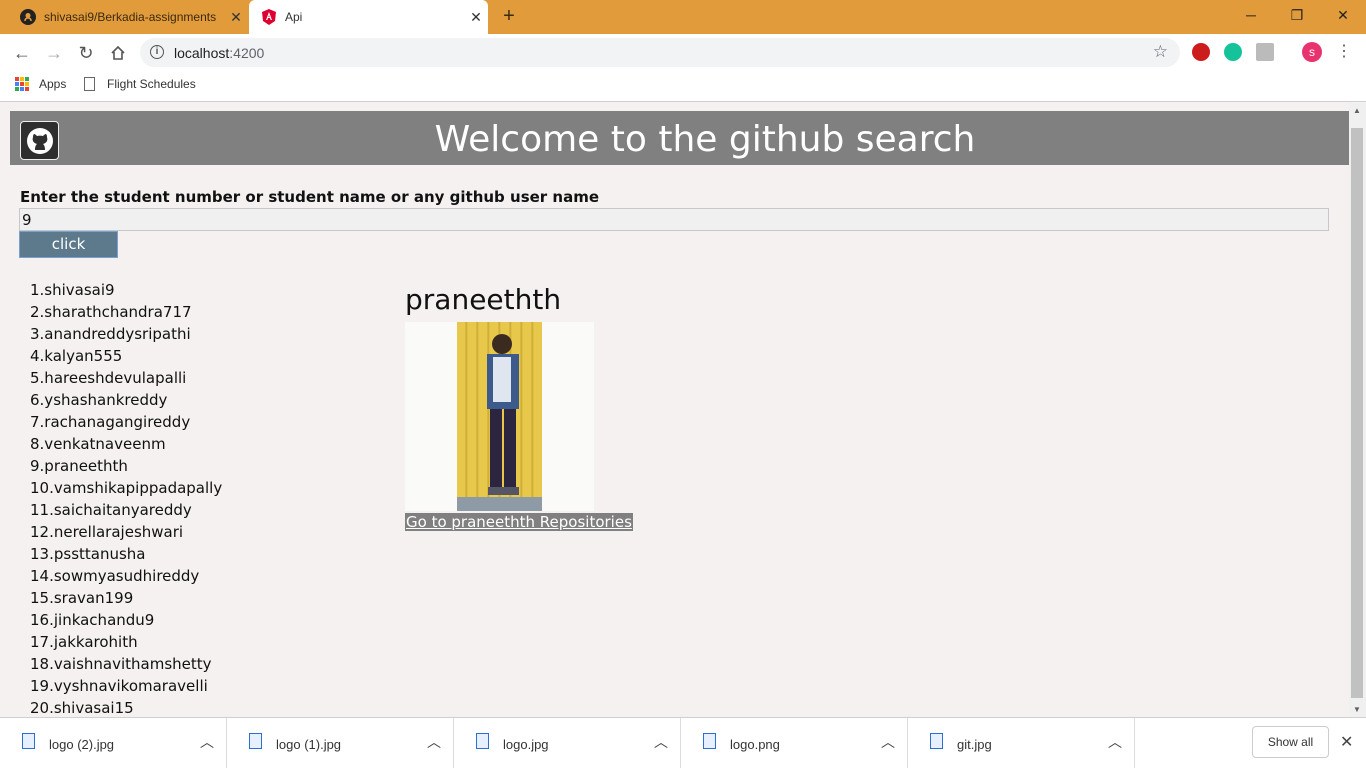 The image size is (1366, 768). I want to click on repositories-link: Go to praneethth Repositories, so click(519, 522).